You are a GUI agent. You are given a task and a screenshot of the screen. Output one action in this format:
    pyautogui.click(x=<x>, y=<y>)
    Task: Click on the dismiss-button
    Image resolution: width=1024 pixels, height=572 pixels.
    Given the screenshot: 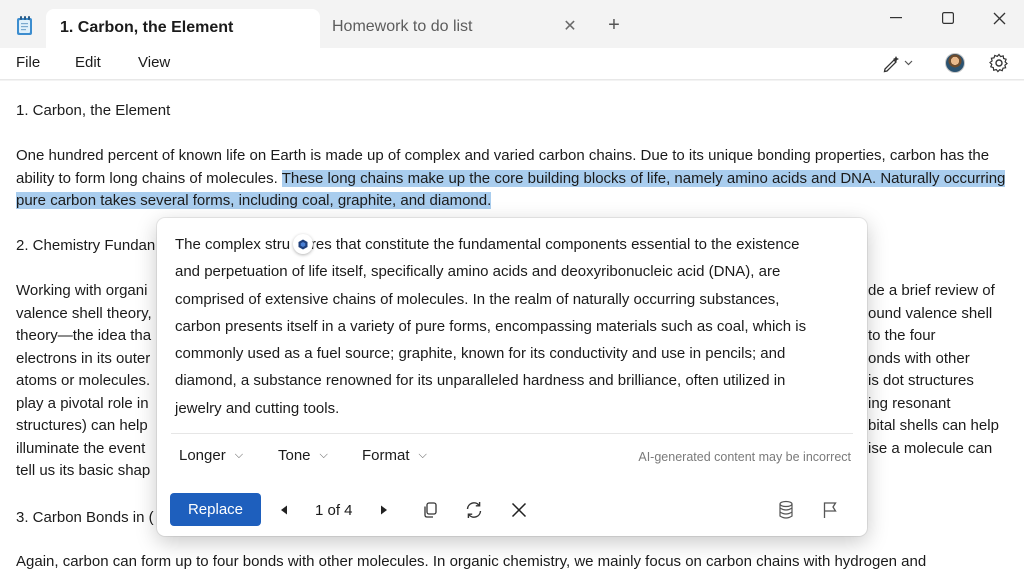 What is the action you would take?
    pyautogui.click(x=519, y=510)
    